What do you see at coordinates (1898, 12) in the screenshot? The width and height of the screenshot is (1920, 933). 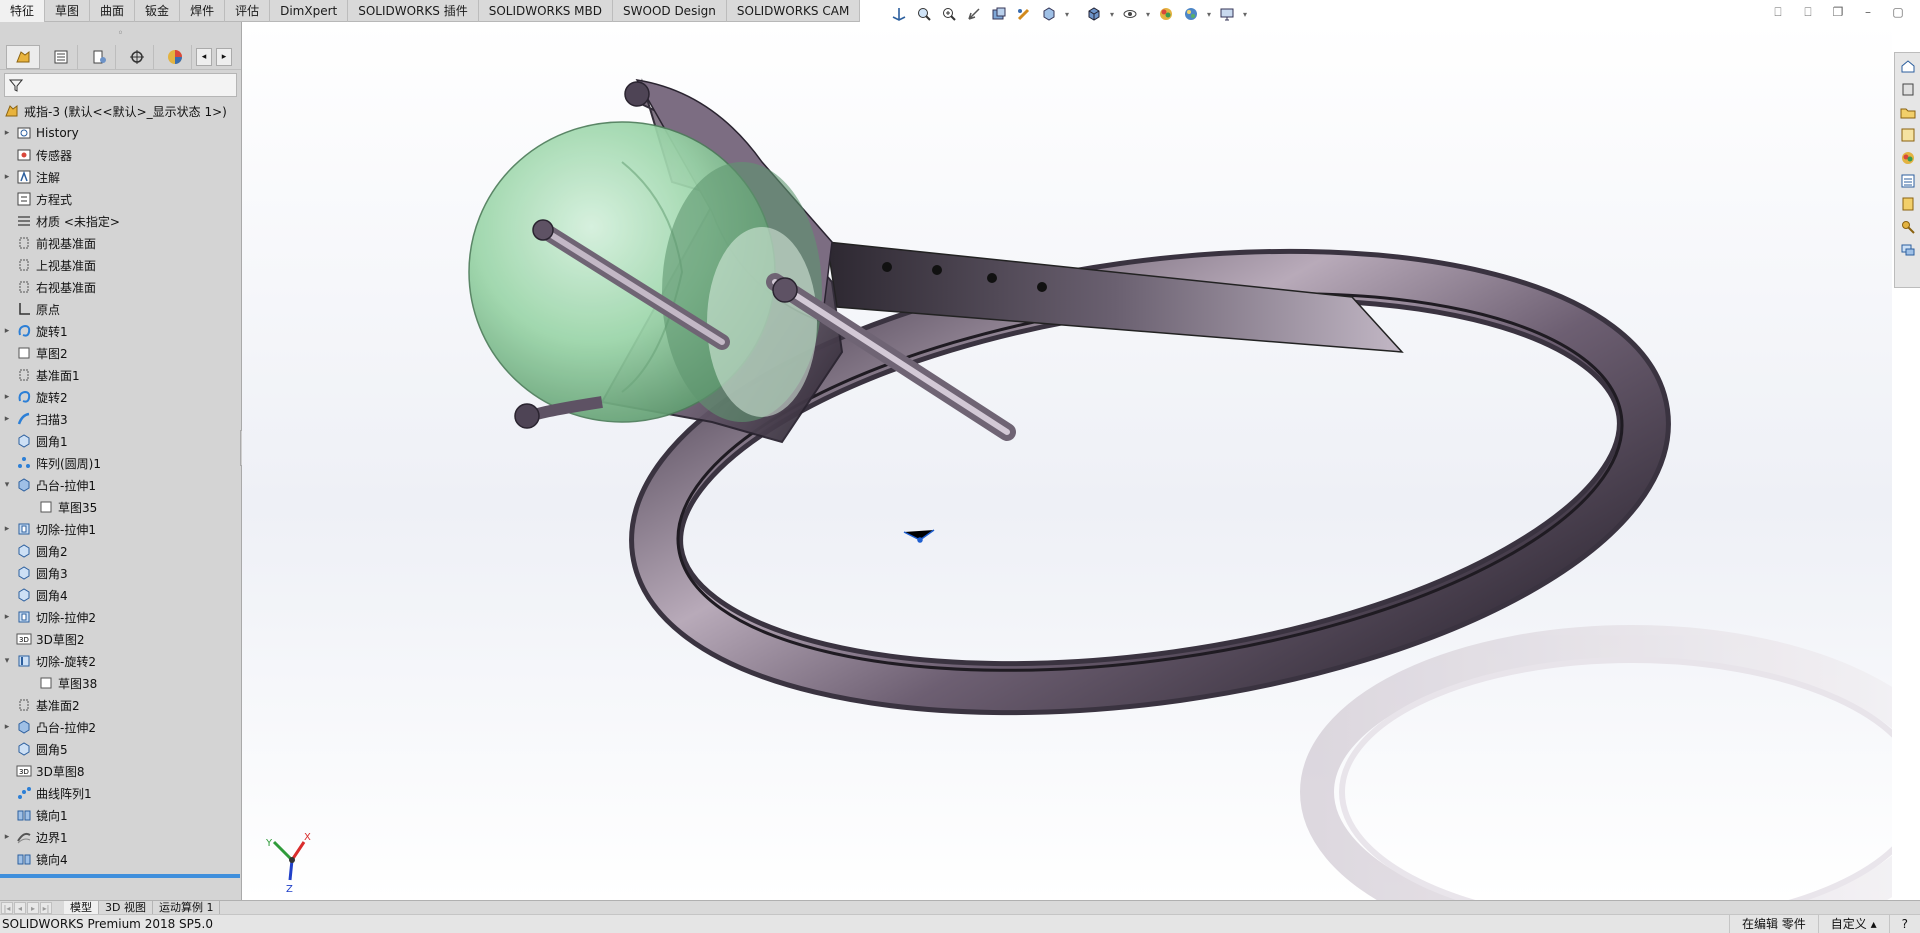 I see `maximize-icon: ▢` at bounding box center [1898, 12].